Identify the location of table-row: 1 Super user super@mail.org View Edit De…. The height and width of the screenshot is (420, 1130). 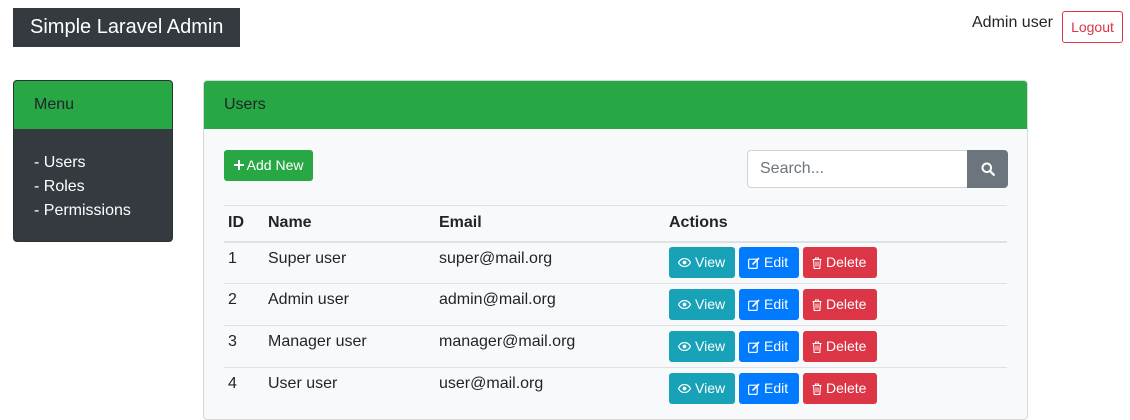
(615, 262).